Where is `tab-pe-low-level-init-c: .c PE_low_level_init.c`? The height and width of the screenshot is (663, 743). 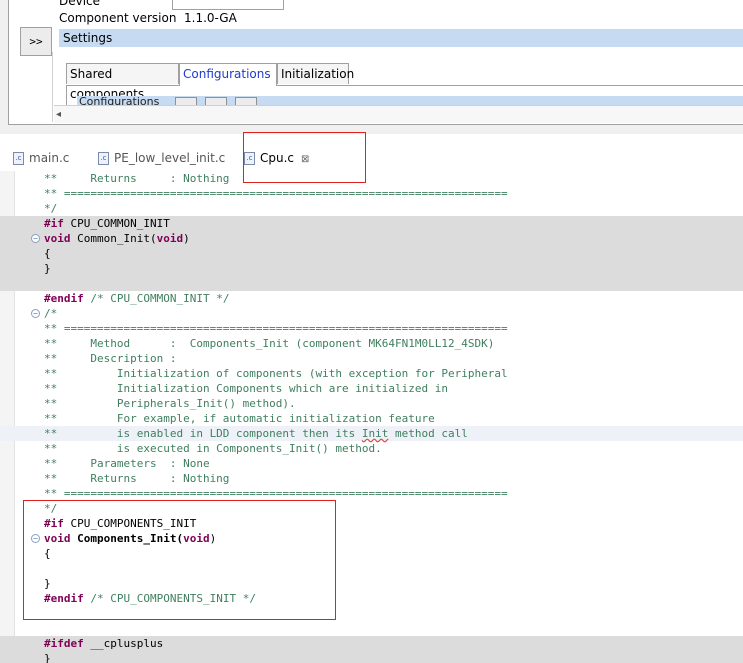
tab-pe-low-level-init-c: .c PE_low_level_init.c is located at coordinates (161, 158).